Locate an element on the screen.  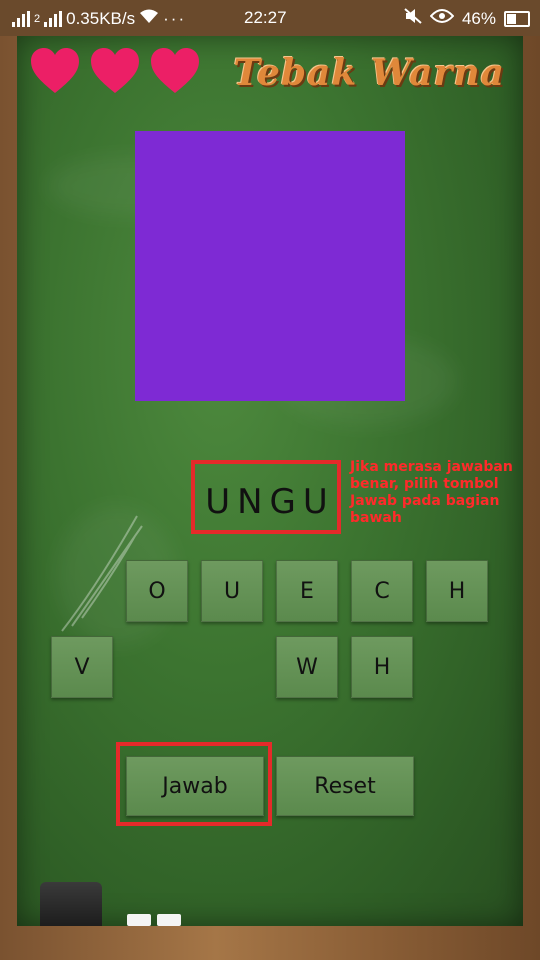
lives is located at coordinates (115, 72).